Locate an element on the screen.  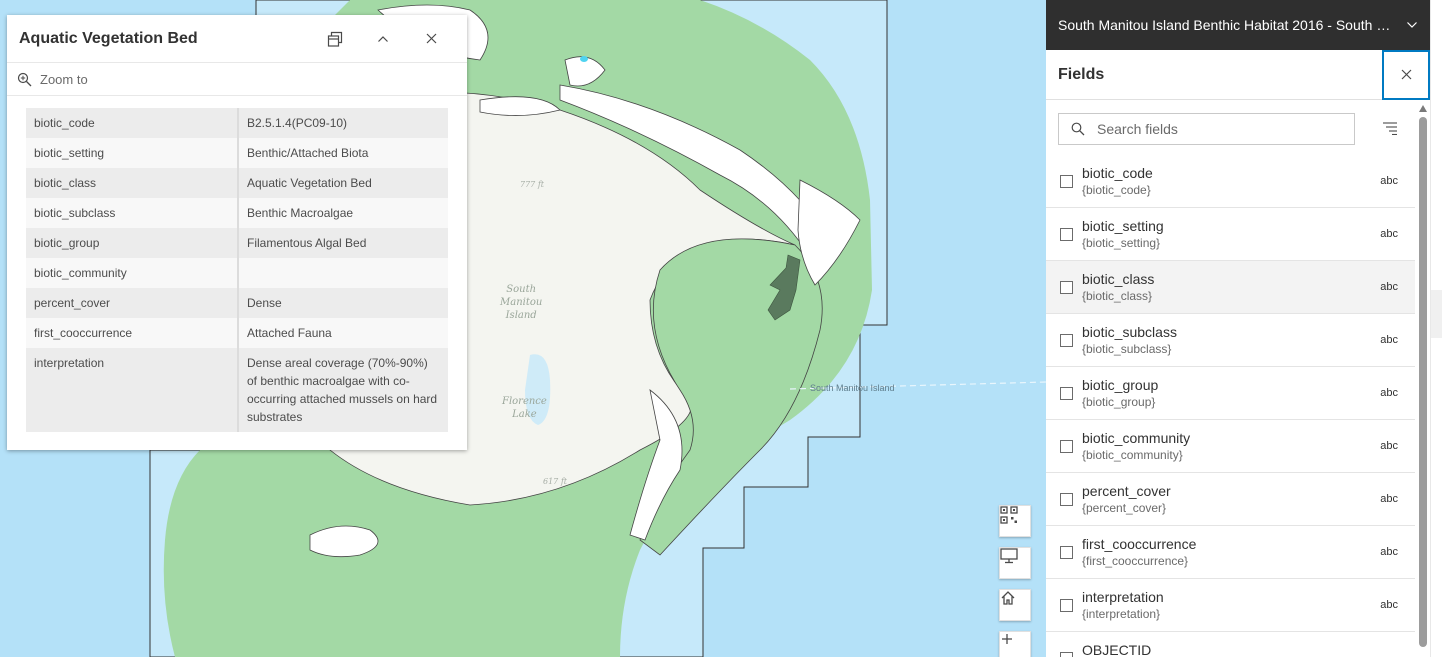
field-name: OBJECTID is located at coordinates (1117, 649).